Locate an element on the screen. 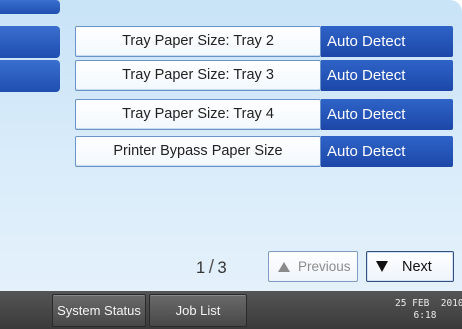  triangle-down-icon is located at coordinates (382, 266).